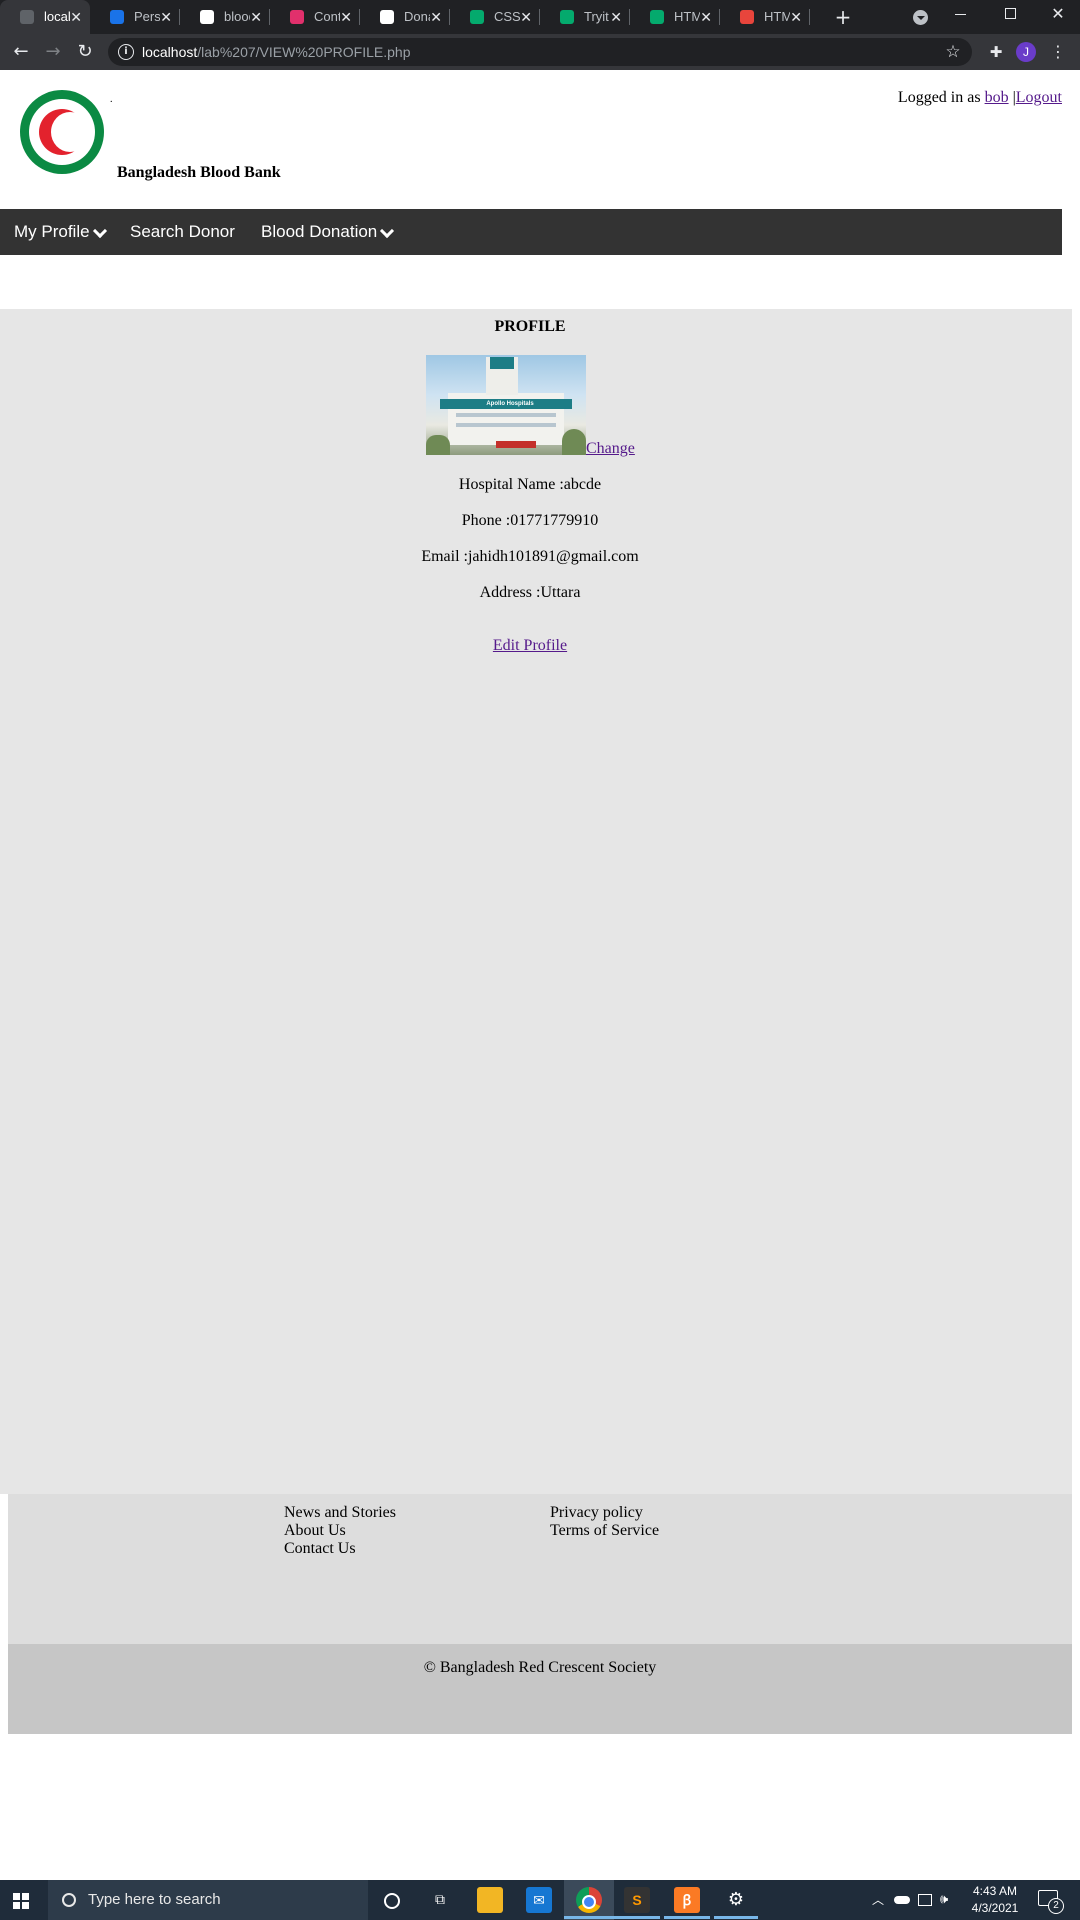  What do you see at coordinates (1058, 14) in the screenshot?
I see `close-window-icon: ✕` at bounding box center [1058, 14].